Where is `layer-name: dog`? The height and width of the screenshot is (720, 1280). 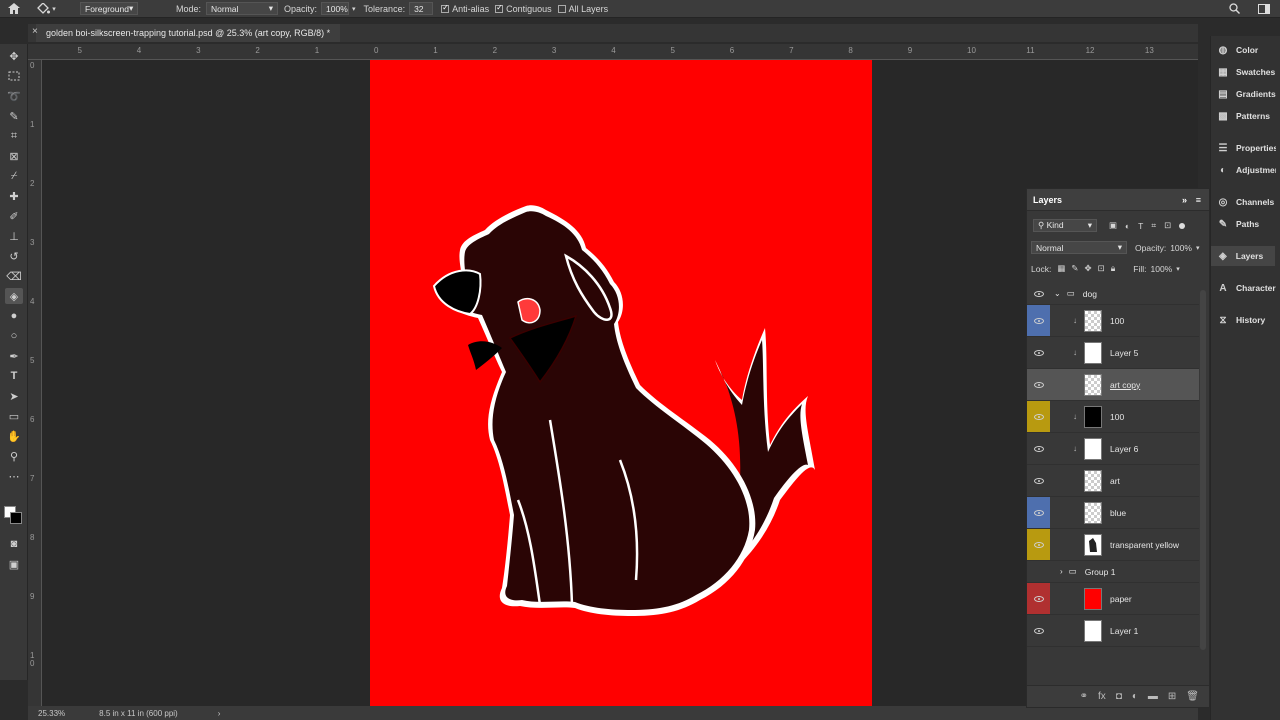 layer-name: dog is located at coordinates (1090, 294).